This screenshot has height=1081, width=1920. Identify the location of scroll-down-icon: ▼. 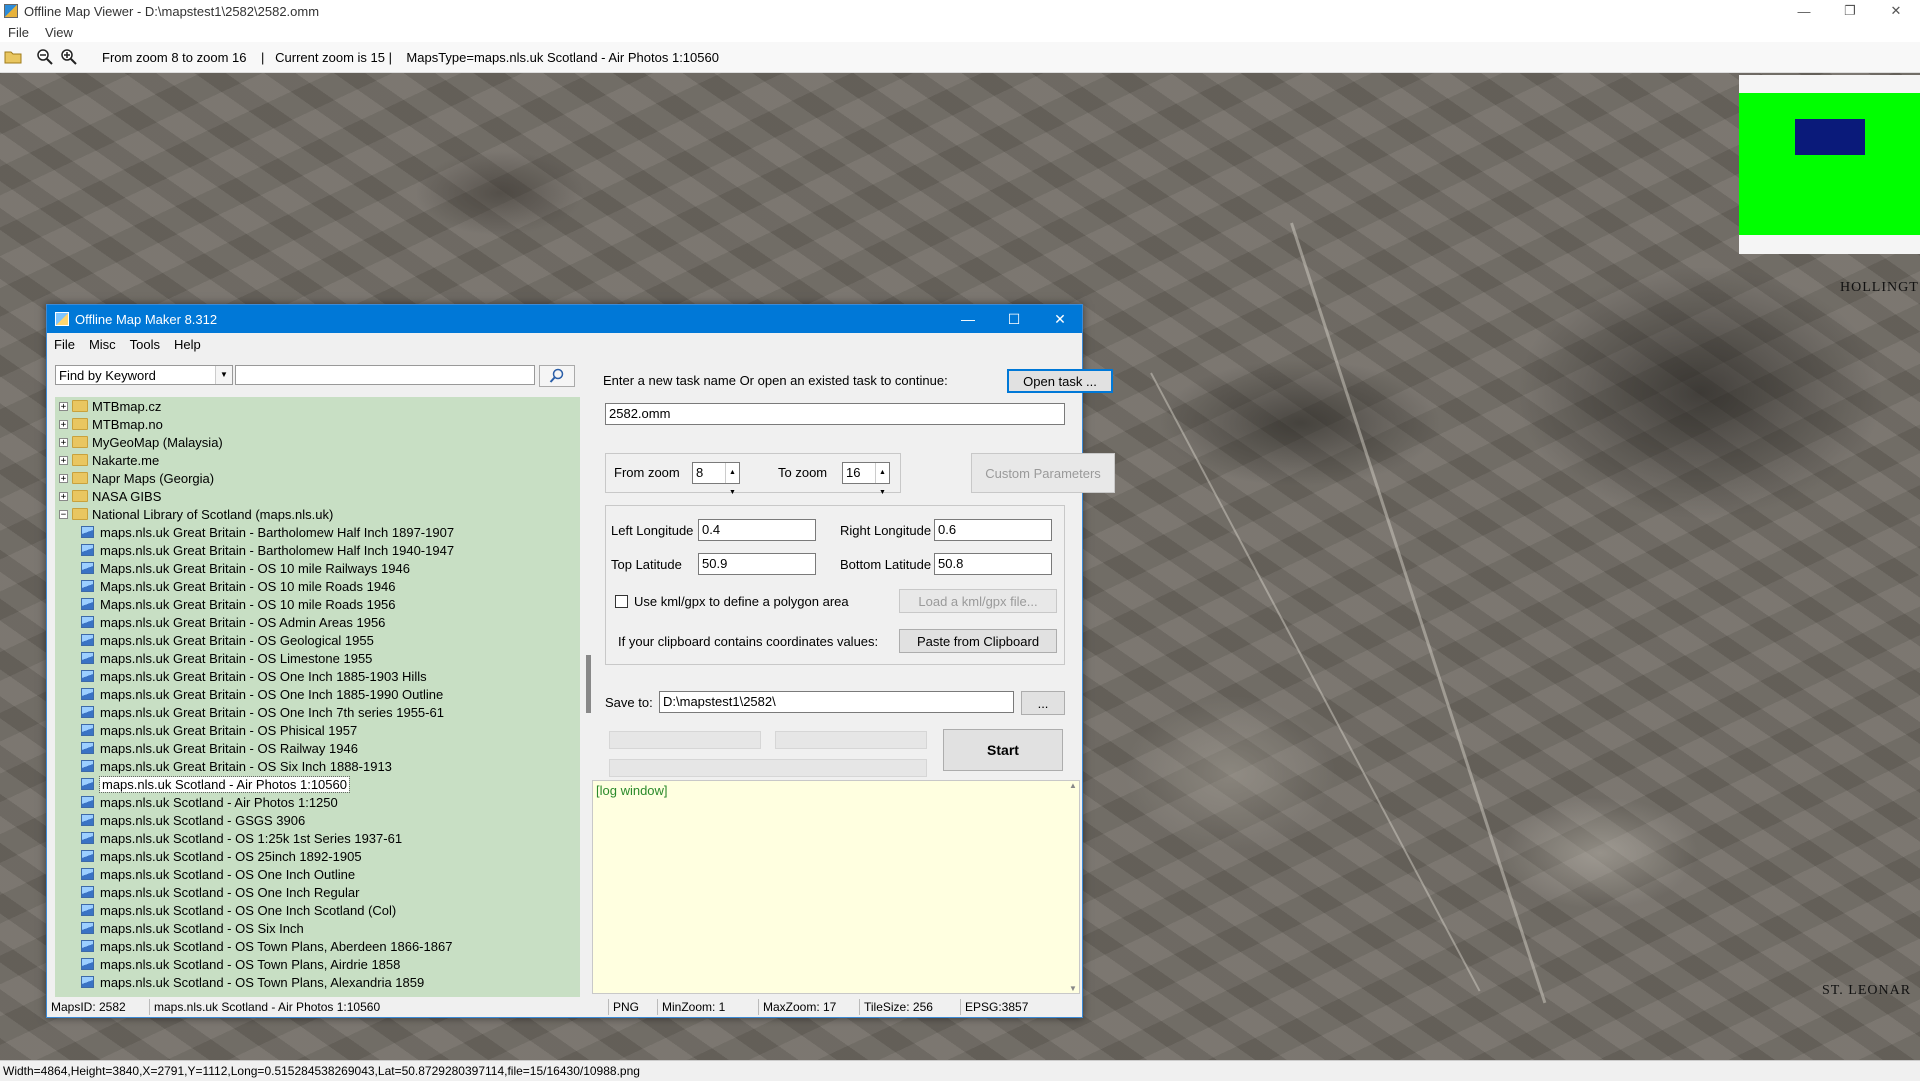
(1073, 988).